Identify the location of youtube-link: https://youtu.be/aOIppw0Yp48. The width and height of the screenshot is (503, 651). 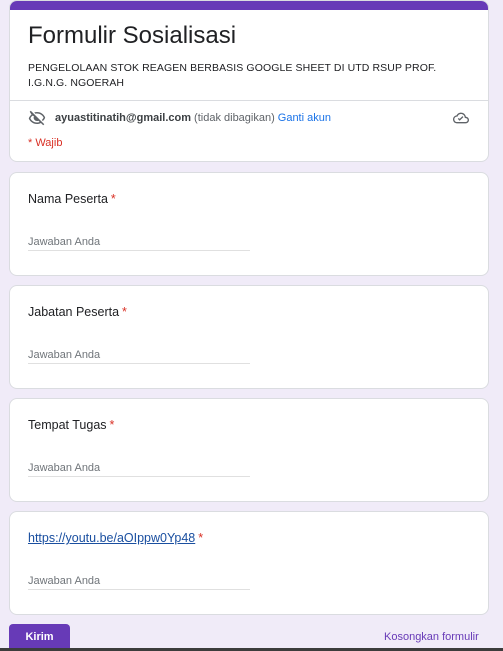
(111, 538).